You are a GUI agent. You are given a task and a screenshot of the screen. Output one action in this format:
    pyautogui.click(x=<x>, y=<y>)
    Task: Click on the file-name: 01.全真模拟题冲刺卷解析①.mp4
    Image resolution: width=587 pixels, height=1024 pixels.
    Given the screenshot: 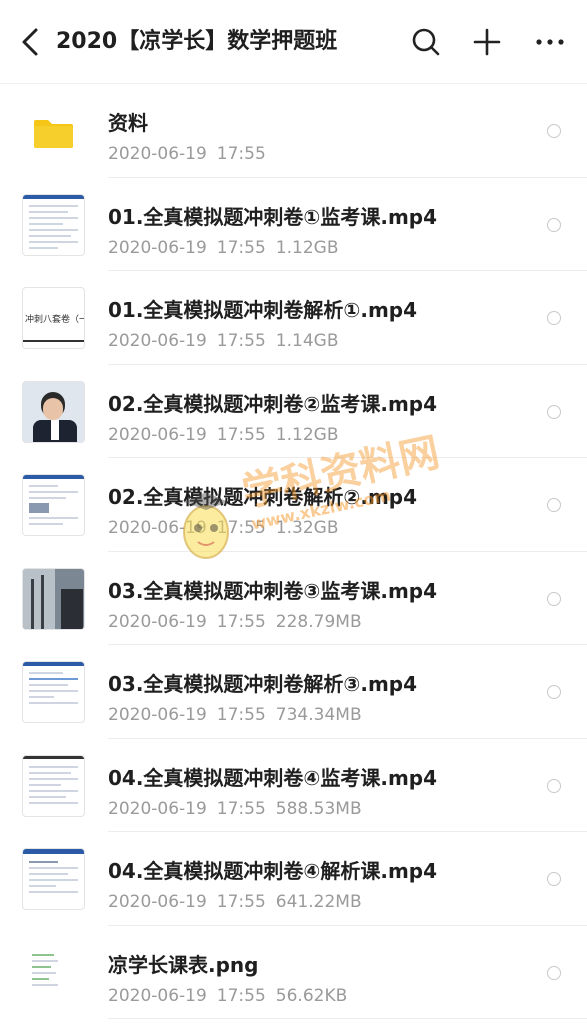 What is the action you would take?
    pyautogui.click(x=263, y=310)
    